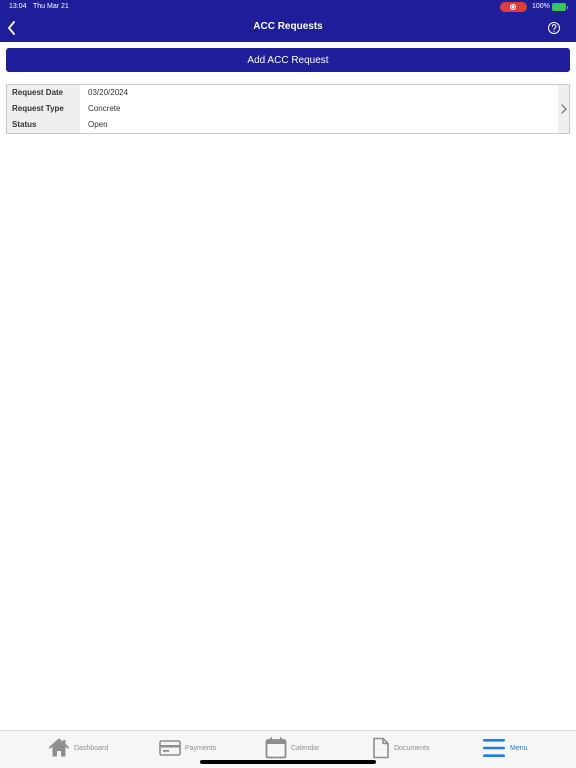  I want to click on home-icon, so click(59, 747).